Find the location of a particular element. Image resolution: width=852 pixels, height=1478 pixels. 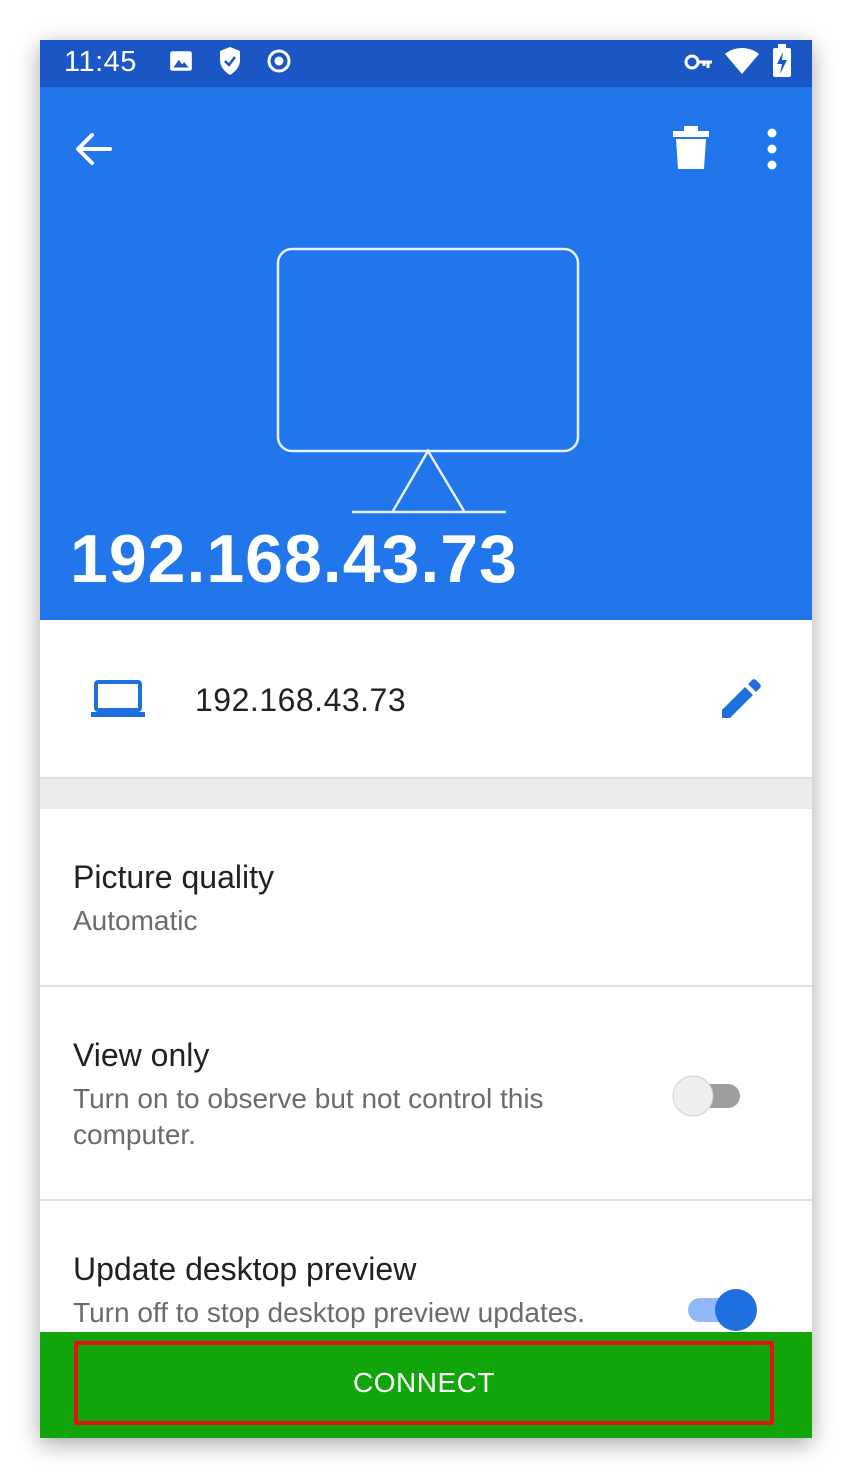

edit-pencil-icon is located at coordinates (740, 702).